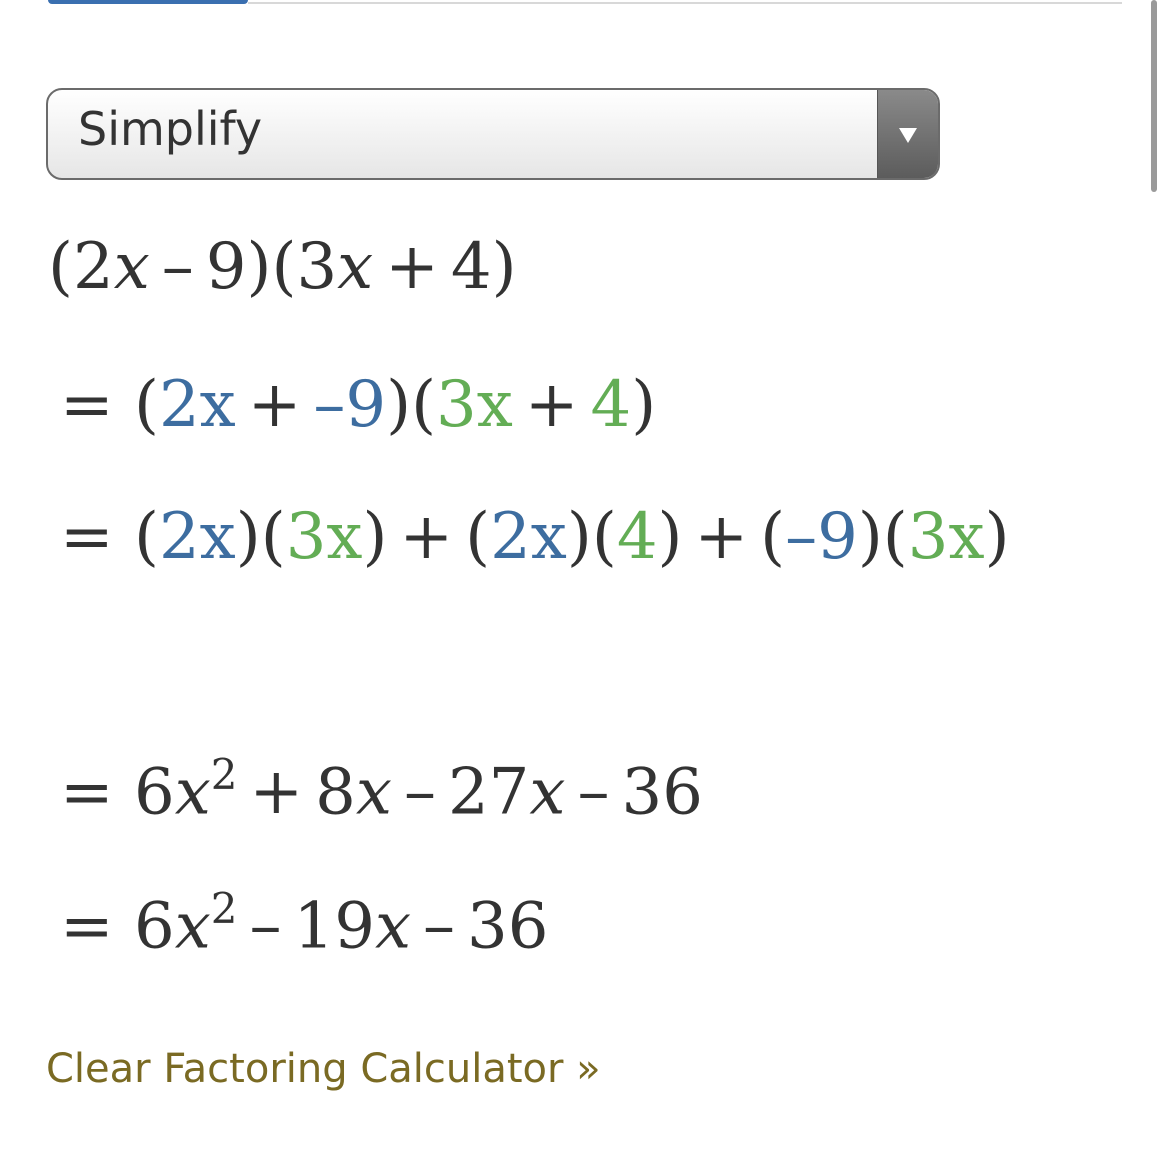  What do you see at coordinates (93, 267) in the screenshot?
I see `coef: 2` at bounding box center [93, 267].